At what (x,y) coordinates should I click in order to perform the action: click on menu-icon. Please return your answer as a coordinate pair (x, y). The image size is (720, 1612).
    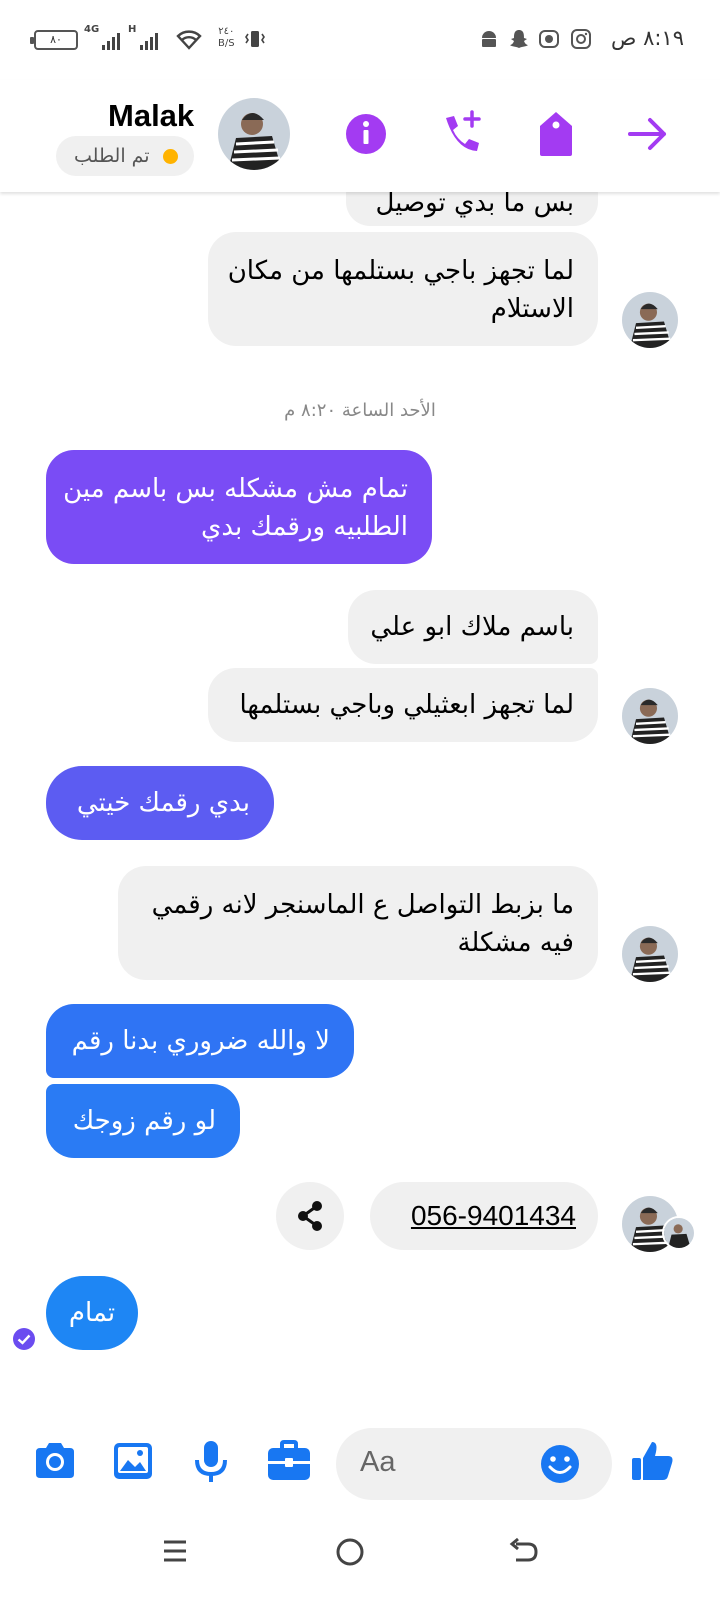
    Looking at the image, I should click on (175, 1551).